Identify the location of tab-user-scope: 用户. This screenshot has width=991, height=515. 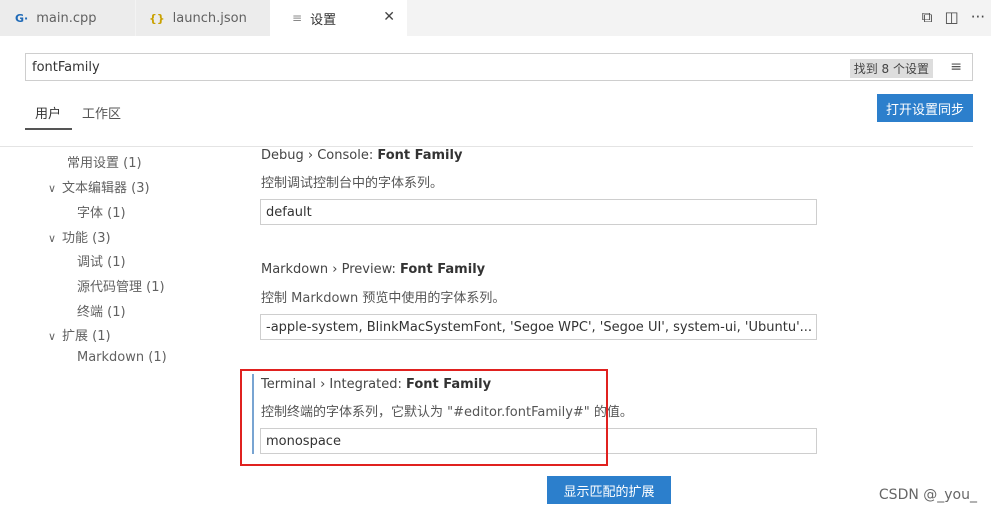
(48, 112).